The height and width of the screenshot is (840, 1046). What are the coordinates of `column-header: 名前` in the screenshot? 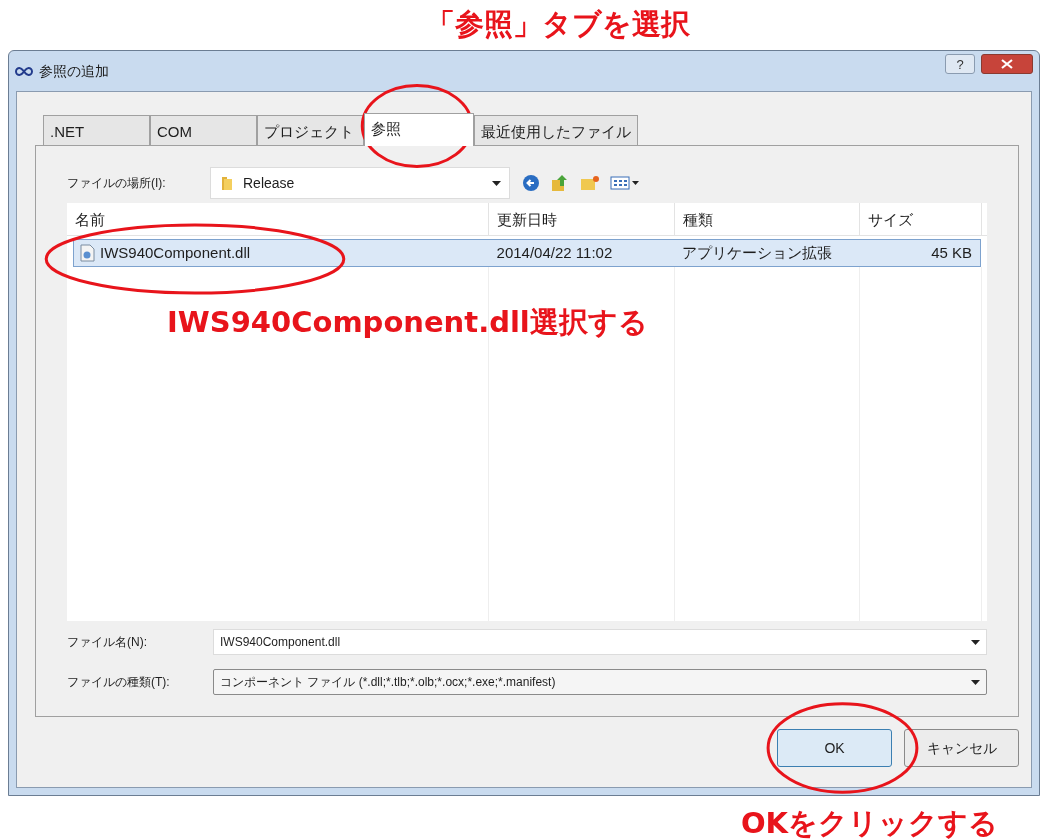 It's located at (278, 219).